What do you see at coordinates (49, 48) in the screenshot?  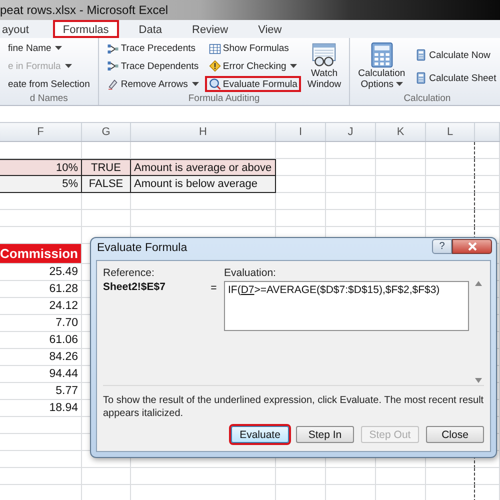 I see `ribbon-button: fine Name` at bounding box center [49, 48].